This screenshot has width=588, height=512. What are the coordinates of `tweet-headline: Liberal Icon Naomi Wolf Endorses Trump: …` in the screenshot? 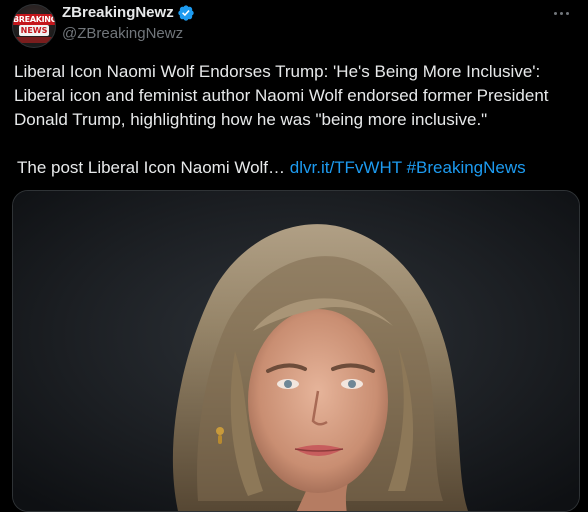 It's located at (281, 95).